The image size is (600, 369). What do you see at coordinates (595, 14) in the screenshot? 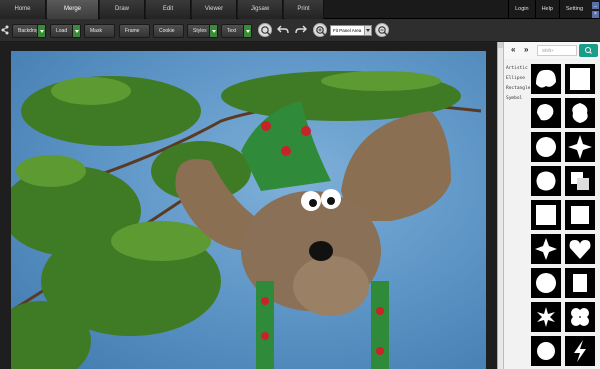
I see `close-icon: ×` at bounding box center [595, 14].